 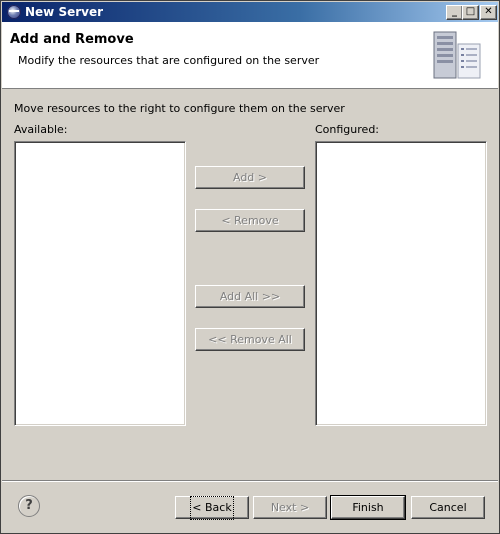 What do you see at coordinates (454, 12) in the screenshot?
I see `minimize-button: _` at bounding box center [454, 12].